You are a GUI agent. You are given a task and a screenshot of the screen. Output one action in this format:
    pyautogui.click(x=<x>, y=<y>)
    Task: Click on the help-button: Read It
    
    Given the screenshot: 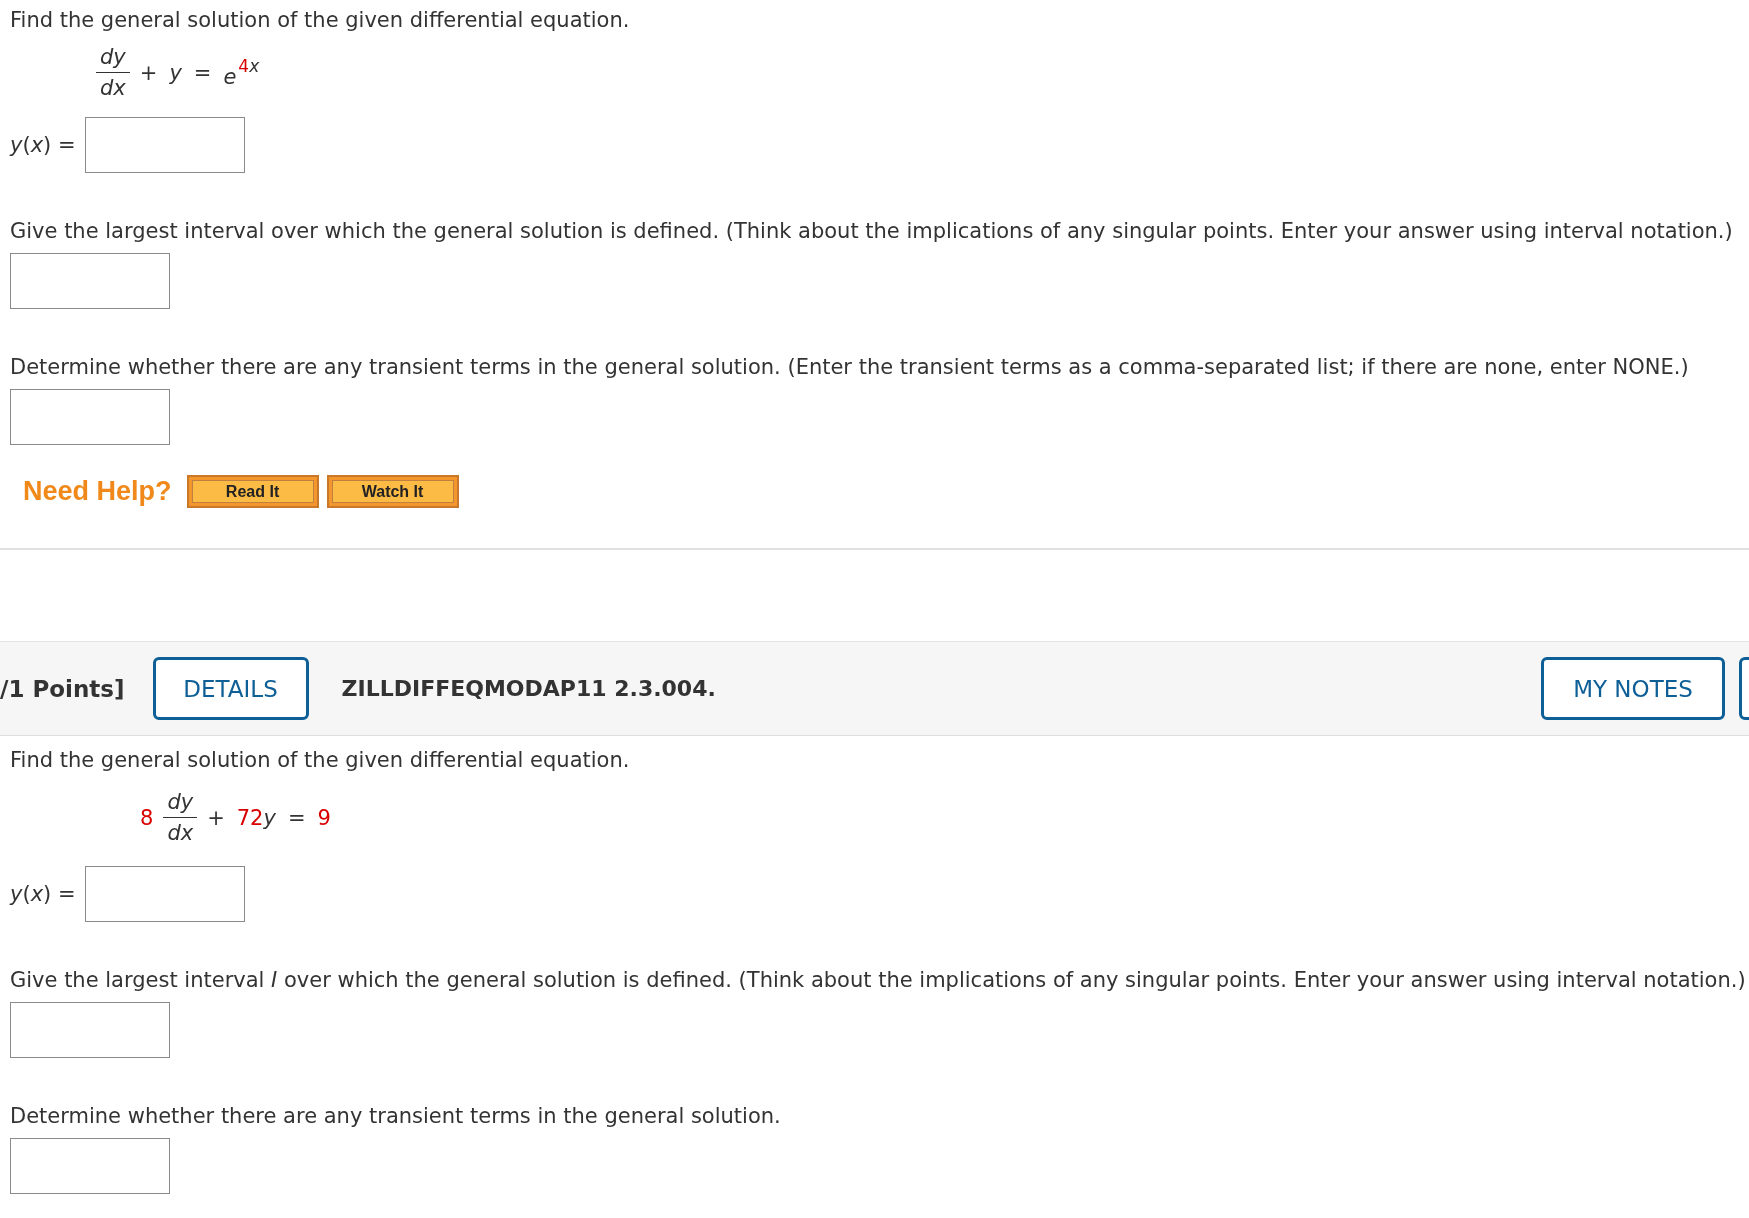 What is the action you would take?
    pyautogui.click(x=252, y=491)
    